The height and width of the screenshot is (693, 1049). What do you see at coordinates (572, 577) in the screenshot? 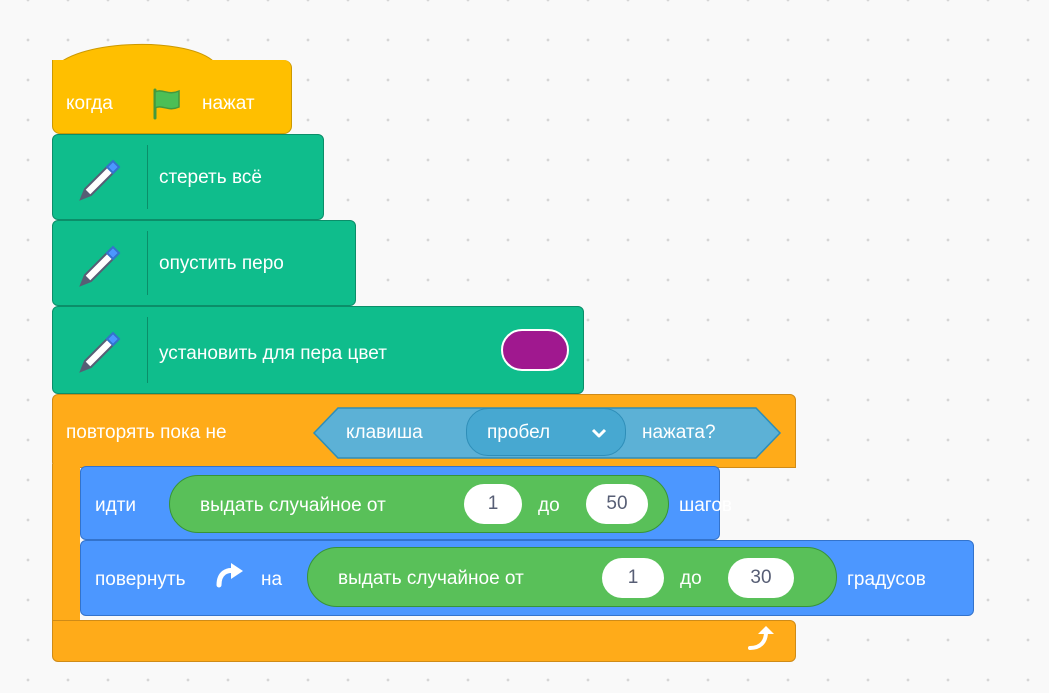
I see `random-number-reporter: выдать случайное от 1 до 30` at bounding box center [572, 577].